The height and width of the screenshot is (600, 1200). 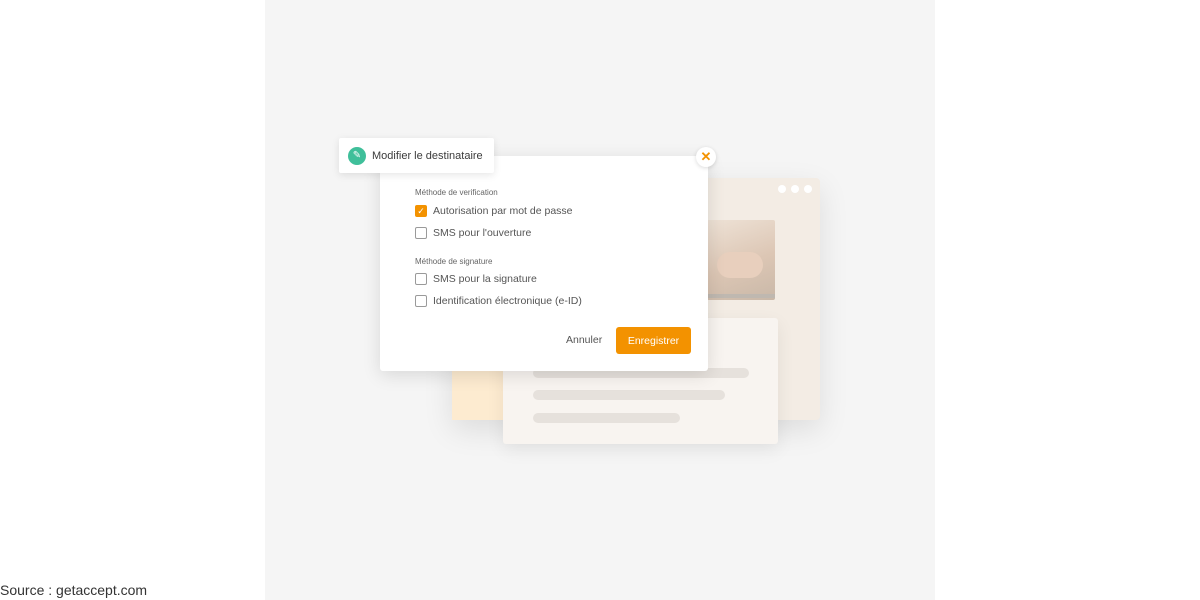 What do you see at coordinates (482, 233) in the screenshot?
I see `option-label: SMS pour l'ouverture` at bounding box center [482, 233].